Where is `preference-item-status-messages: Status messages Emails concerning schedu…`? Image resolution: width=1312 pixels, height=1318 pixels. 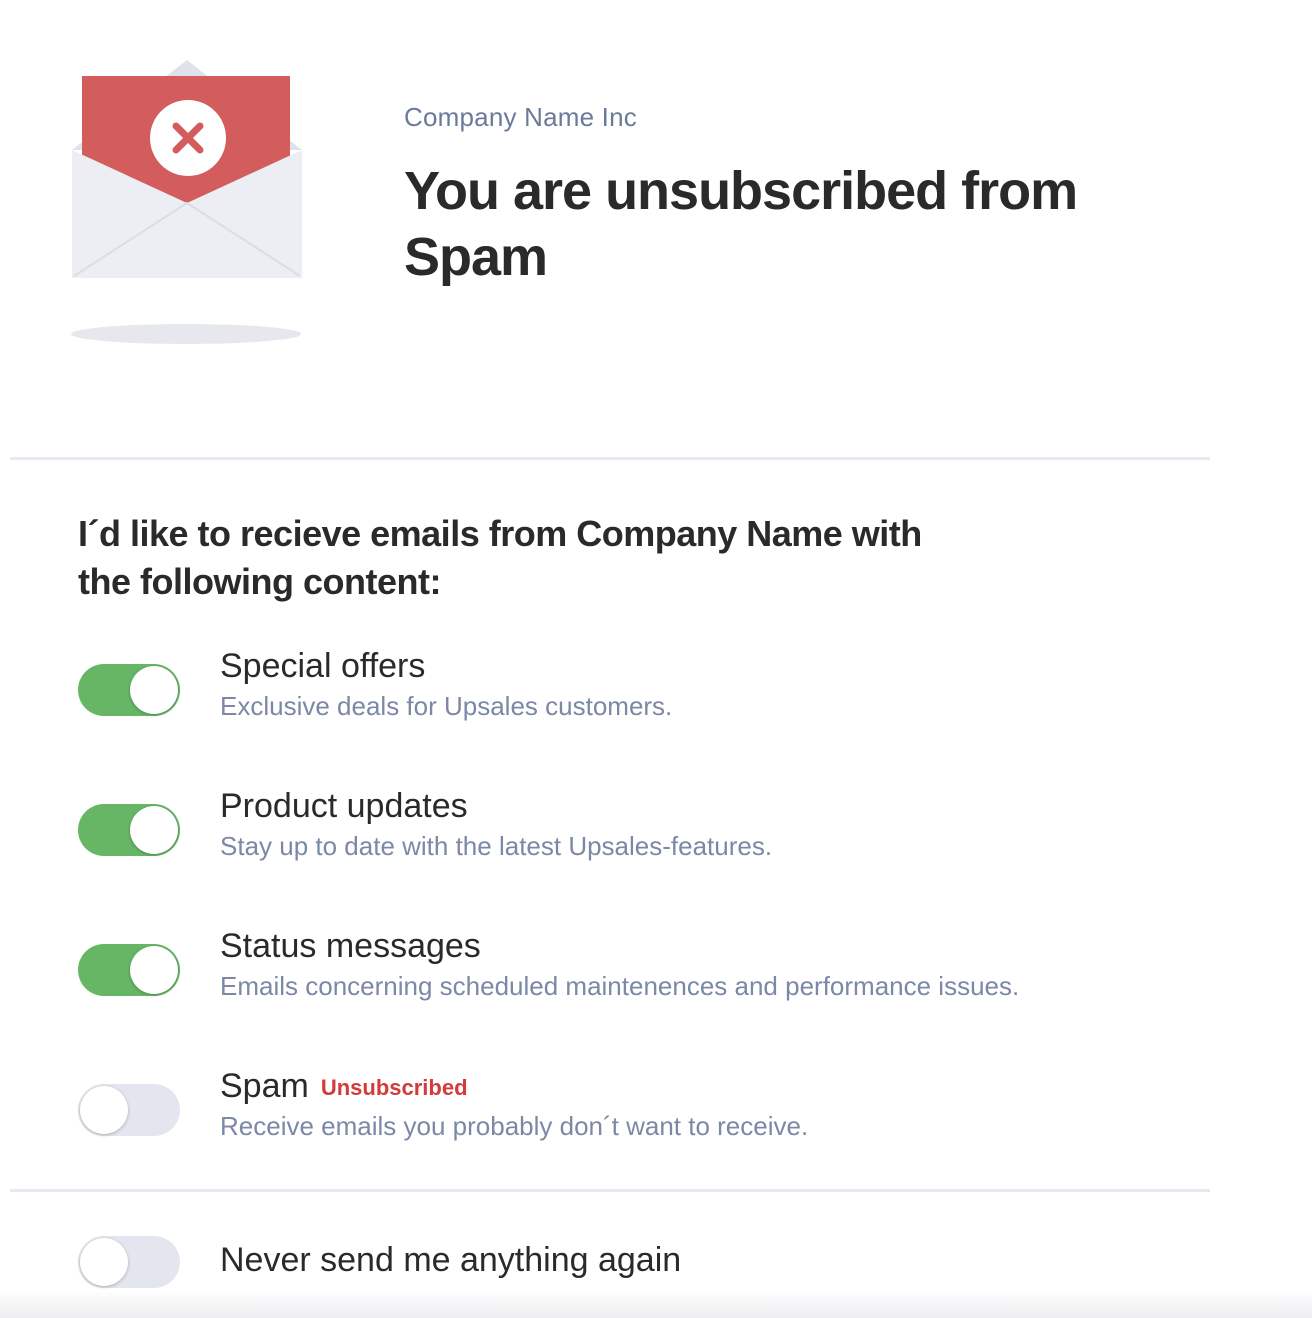
preference-item-status-messages: Status messages Emails concerning schedu… is located at coordinates (628, 971).